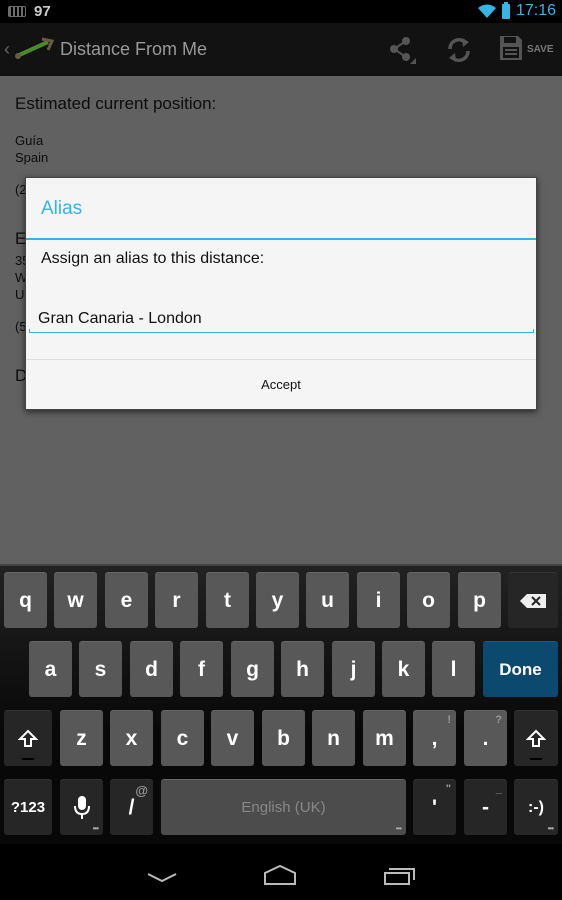 This screenshot has width=562, height=900. Describe the element at coordinates (141, 790) in the screenshot. I see `key-slash-hint: @` at that location.